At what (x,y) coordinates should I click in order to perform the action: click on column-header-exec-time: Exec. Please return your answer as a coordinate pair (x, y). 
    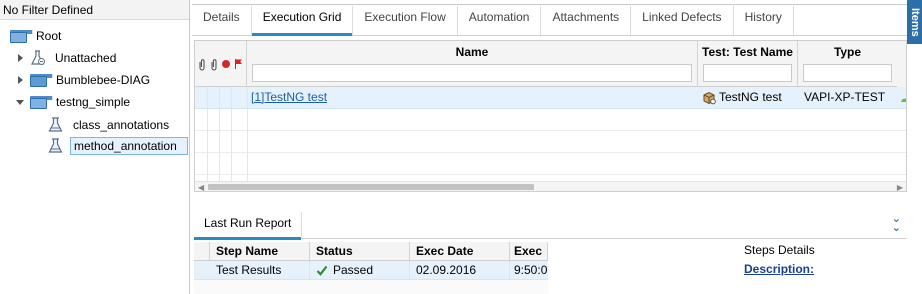
    Looking at the image, I should click on (529, 251).